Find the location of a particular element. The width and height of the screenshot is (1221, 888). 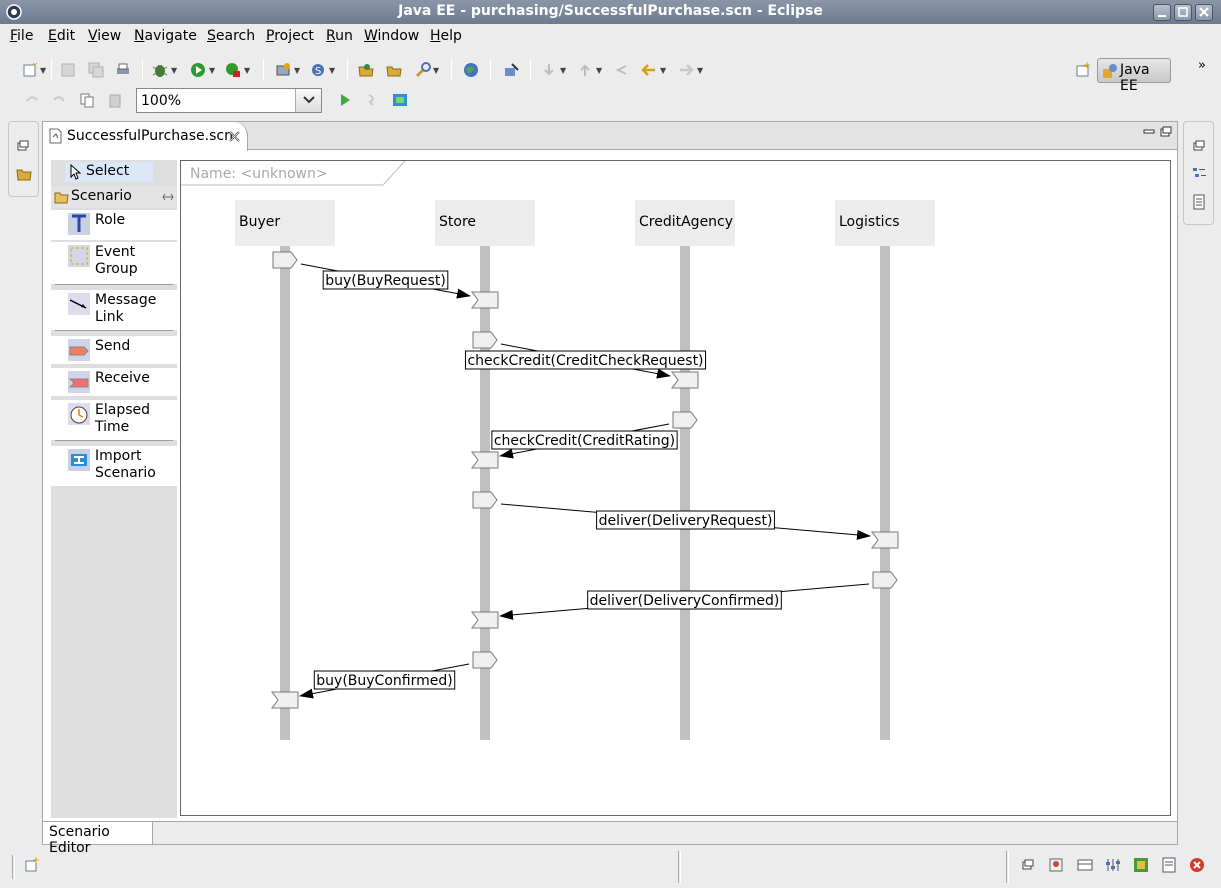

forward-icon is located at coordinates (686, 70).